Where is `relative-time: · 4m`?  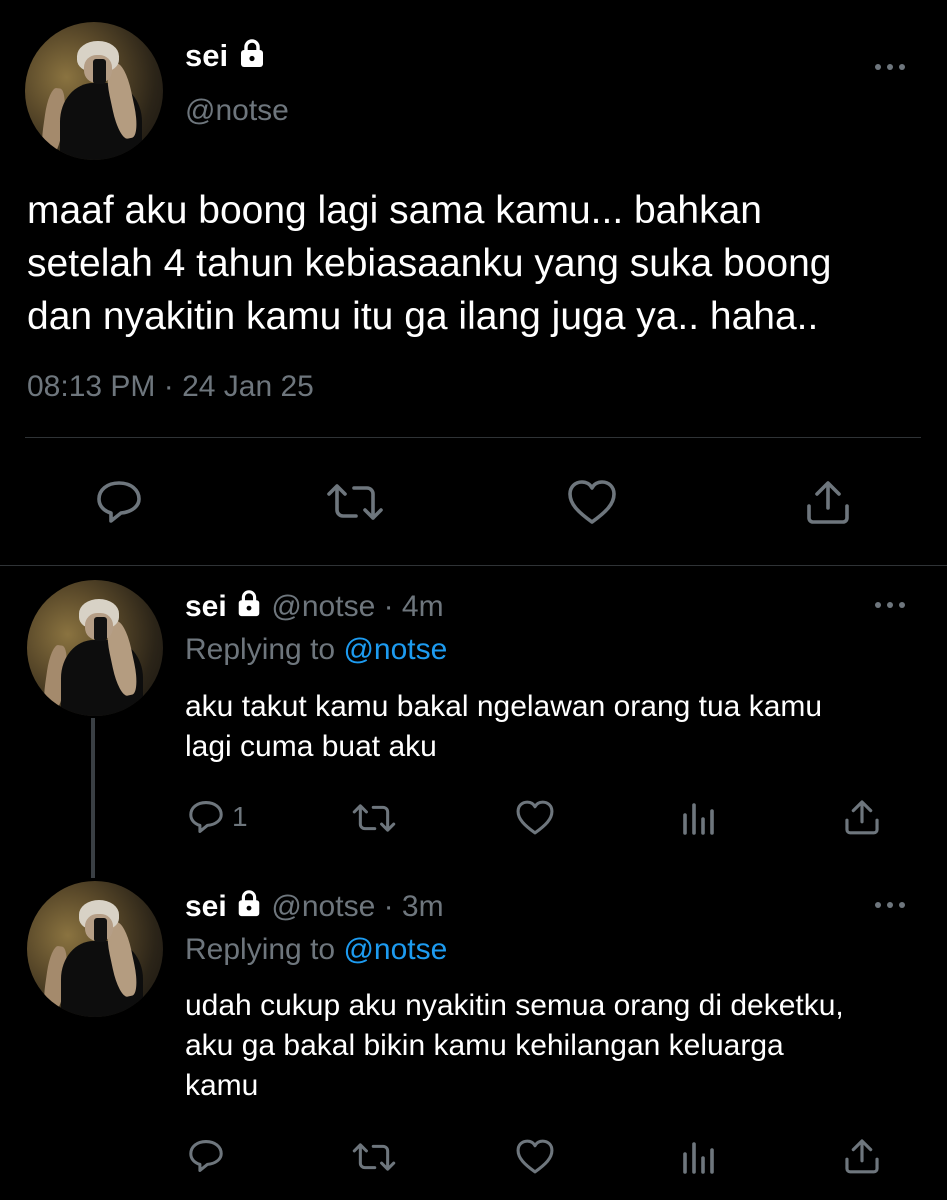 relative-time: · 4m is located at coordinates (414, 606).